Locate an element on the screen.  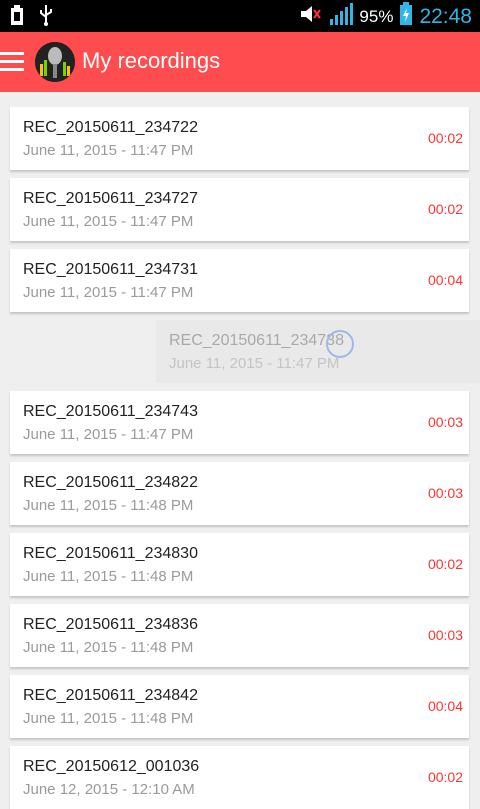
recording-name: REC_20150611_234731 is located at coordinates (110, 269).